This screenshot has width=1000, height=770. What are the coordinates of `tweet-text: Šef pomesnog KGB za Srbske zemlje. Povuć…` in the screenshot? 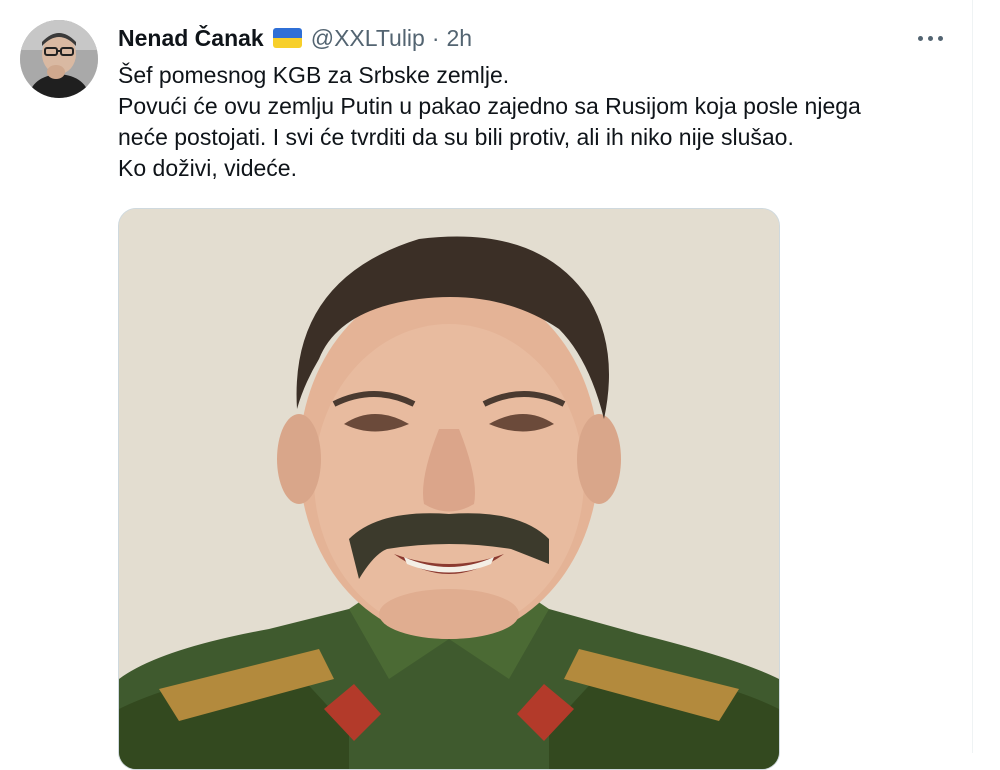 It's located at (528, 122).